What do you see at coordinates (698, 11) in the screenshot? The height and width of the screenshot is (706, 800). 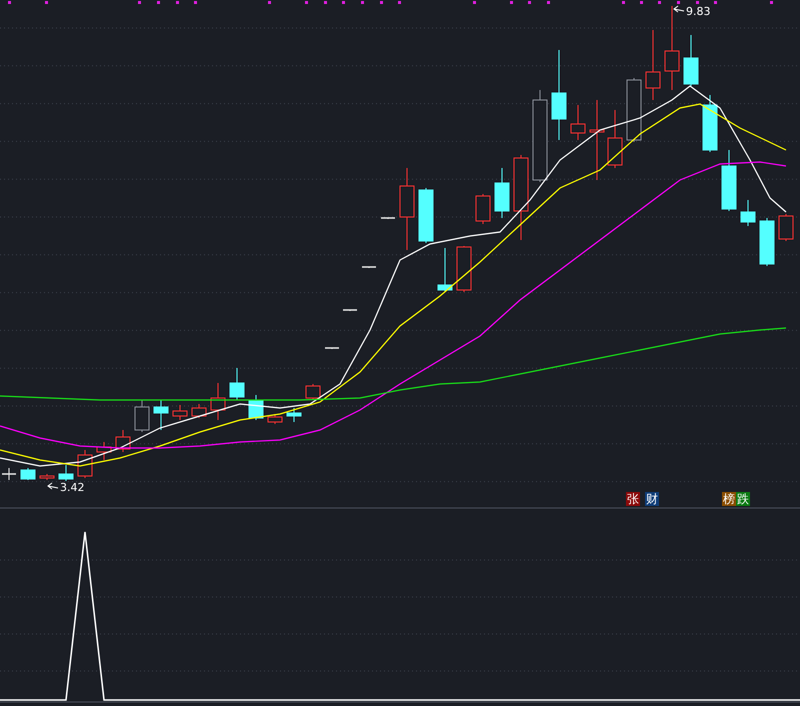 I see `high-price-label: 9.83` at bounding box center [698, 11].